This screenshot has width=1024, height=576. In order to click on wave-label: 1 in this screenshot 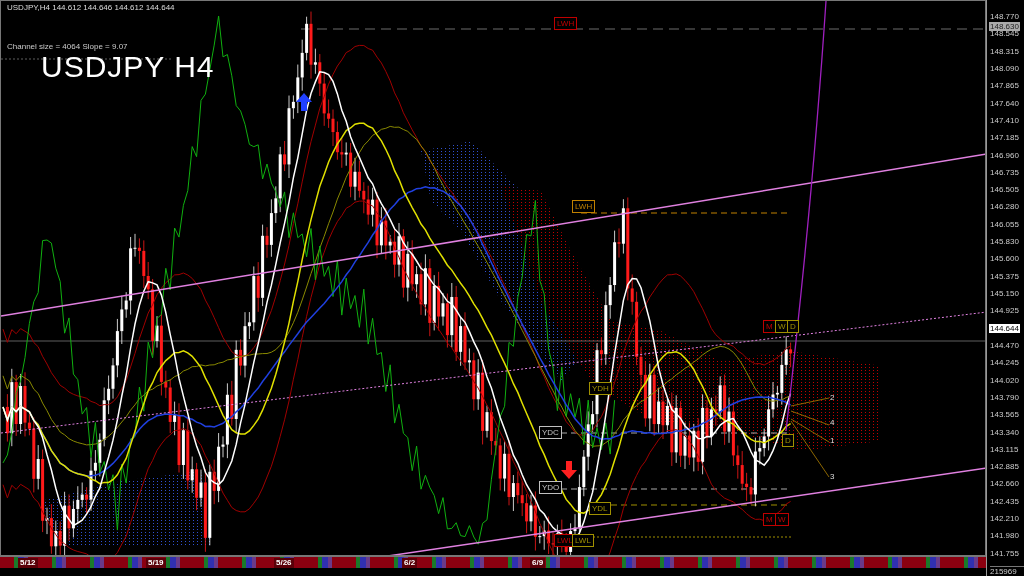, I will do `click(832, 440)`.